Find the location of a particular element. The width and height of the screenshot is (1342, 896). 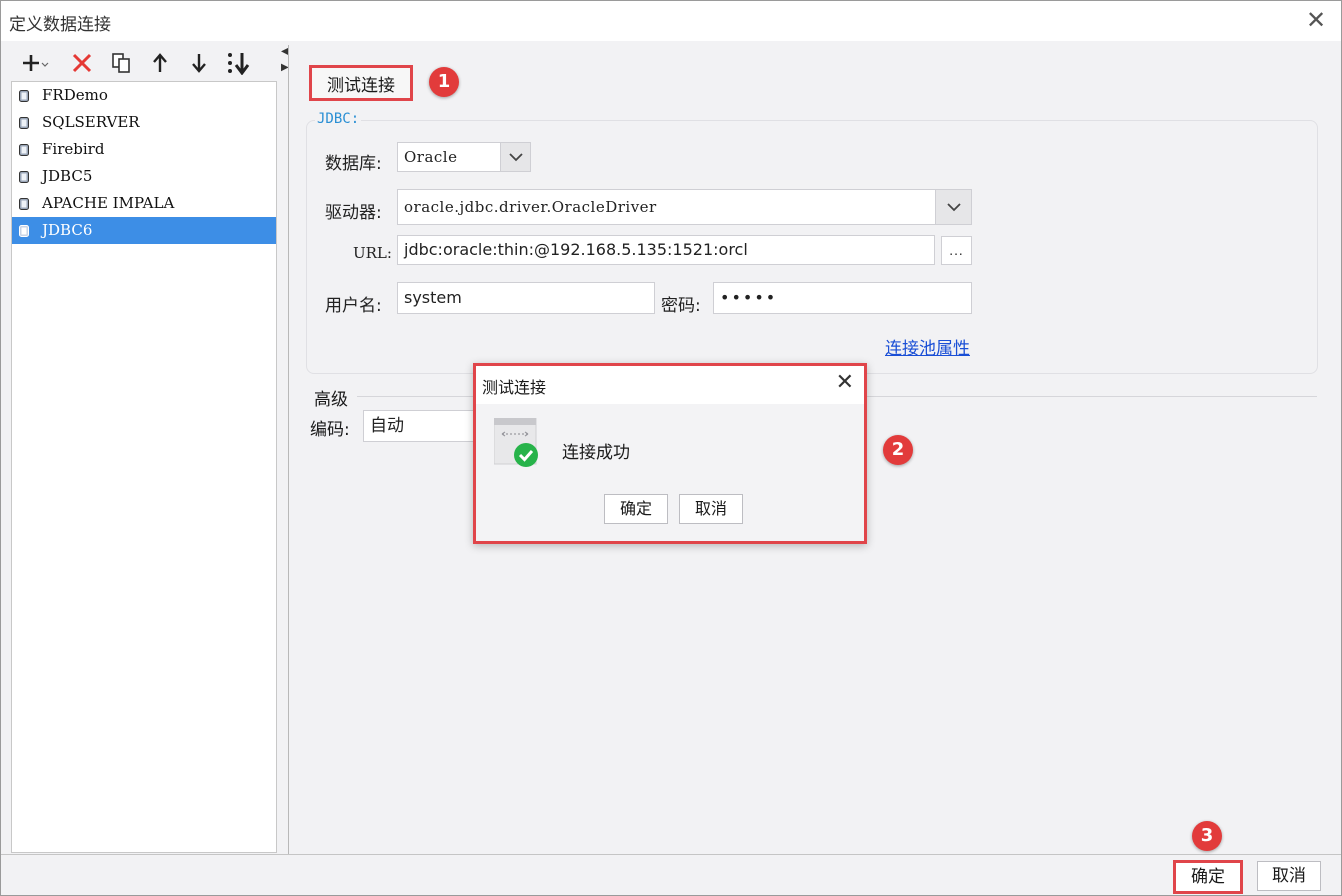

encoding-label: 编码: is located at coordinates (330, 430).